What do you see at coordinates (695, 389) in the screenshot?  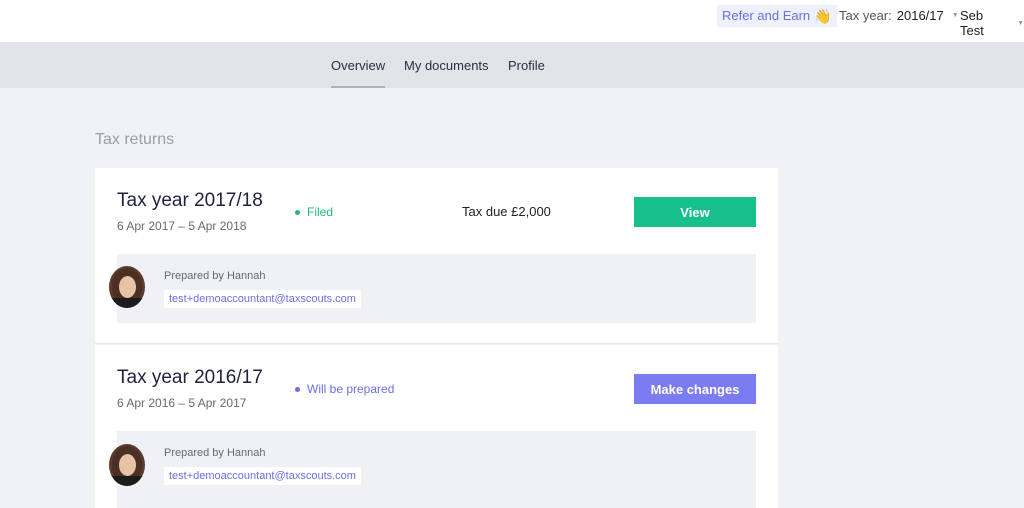 I see `make-changes-button: Make changes` at bounding box center [695, 389].